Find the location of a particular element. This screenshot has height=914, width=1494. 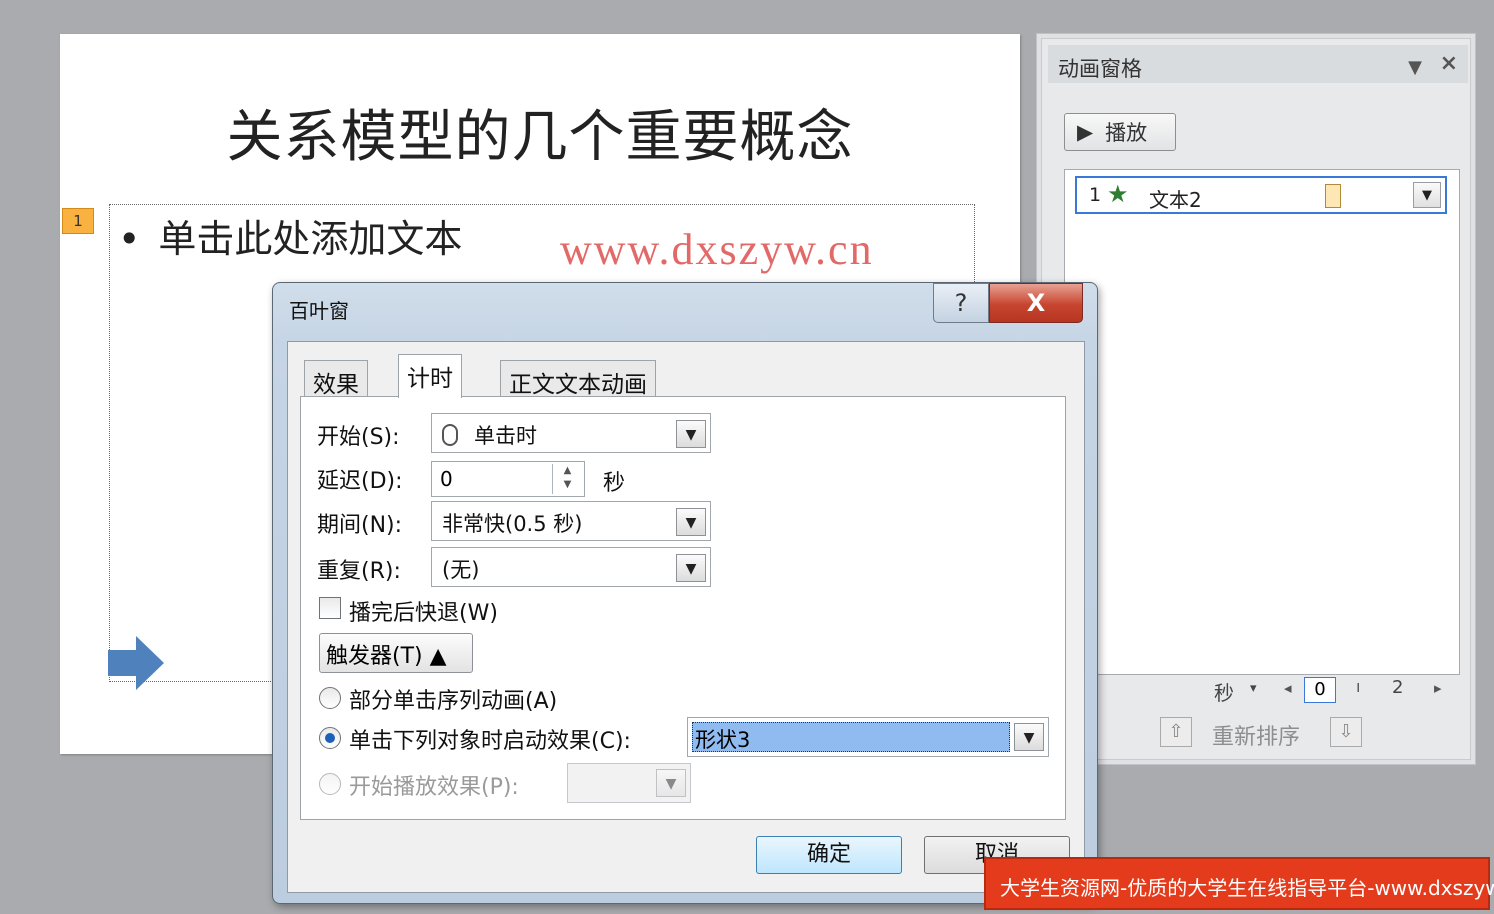

spin-arrows-icon: ▲ ▼ is located at coordinates (567, 479).